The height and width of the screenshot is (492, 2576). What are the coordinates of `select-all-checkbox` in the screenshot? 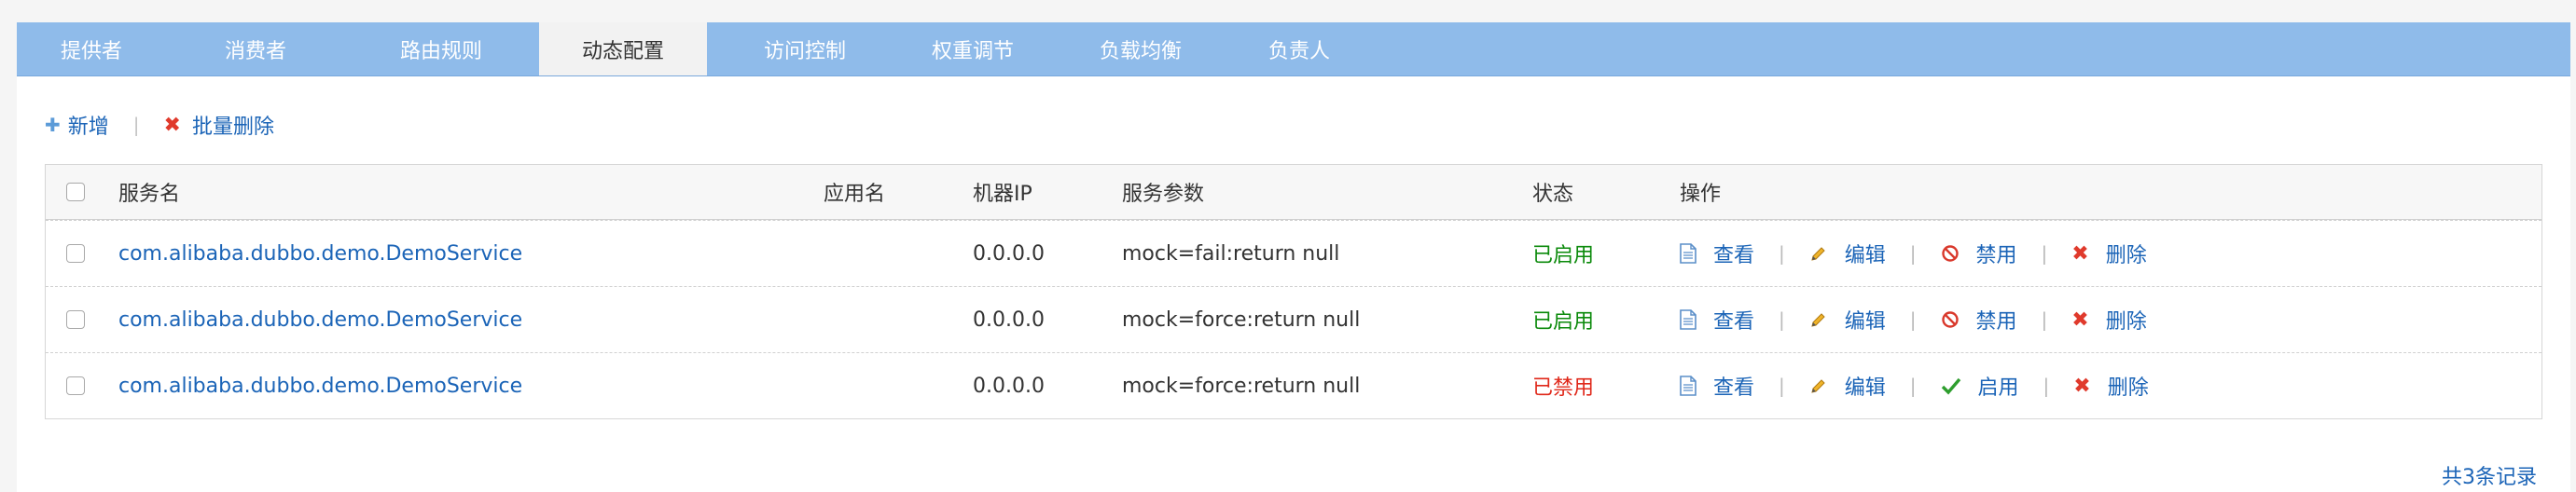 It's located at (75, 192).